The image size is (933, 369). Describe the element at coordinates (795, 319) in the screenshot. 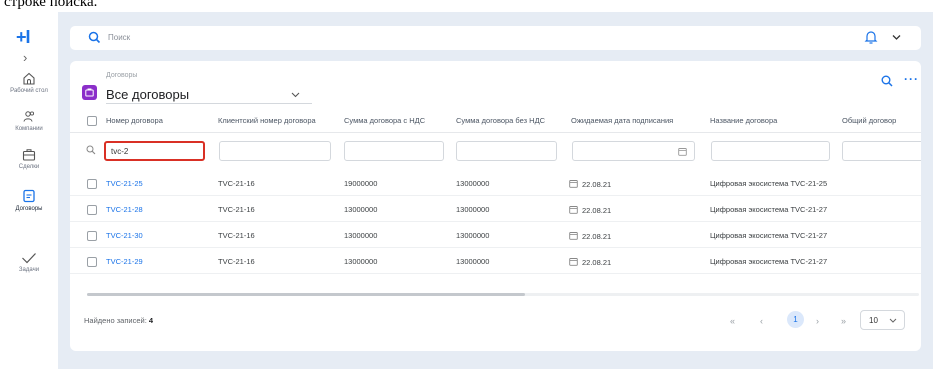

I see `page-number-current: 1` at that location.